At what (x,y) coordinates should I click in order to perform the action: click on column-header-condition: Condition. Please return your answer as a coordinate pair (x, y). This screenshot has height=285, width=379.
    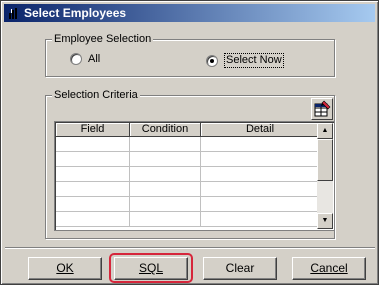
    Looking at the image, I should click on (165, 130).